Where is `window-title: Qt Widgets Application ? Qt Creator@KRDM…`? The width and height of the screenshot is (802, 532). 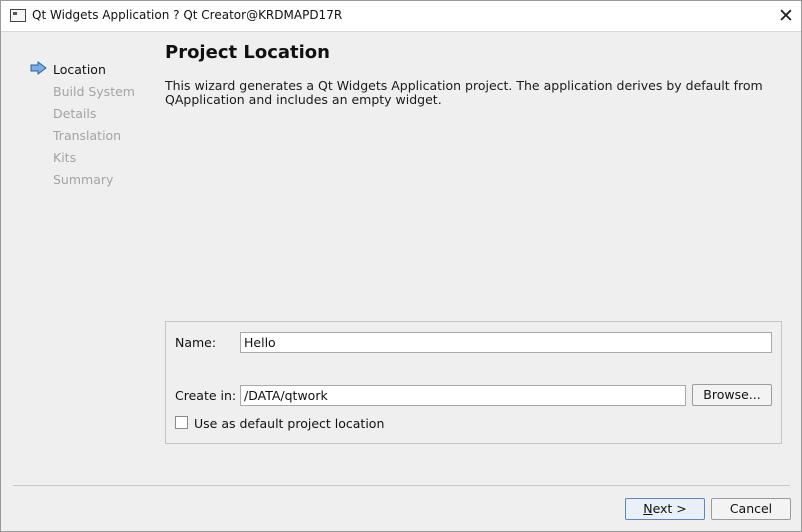 window-title: Qt Widgets Application ? Qt Creator@KRDM… is located at coordinates (187, 15).